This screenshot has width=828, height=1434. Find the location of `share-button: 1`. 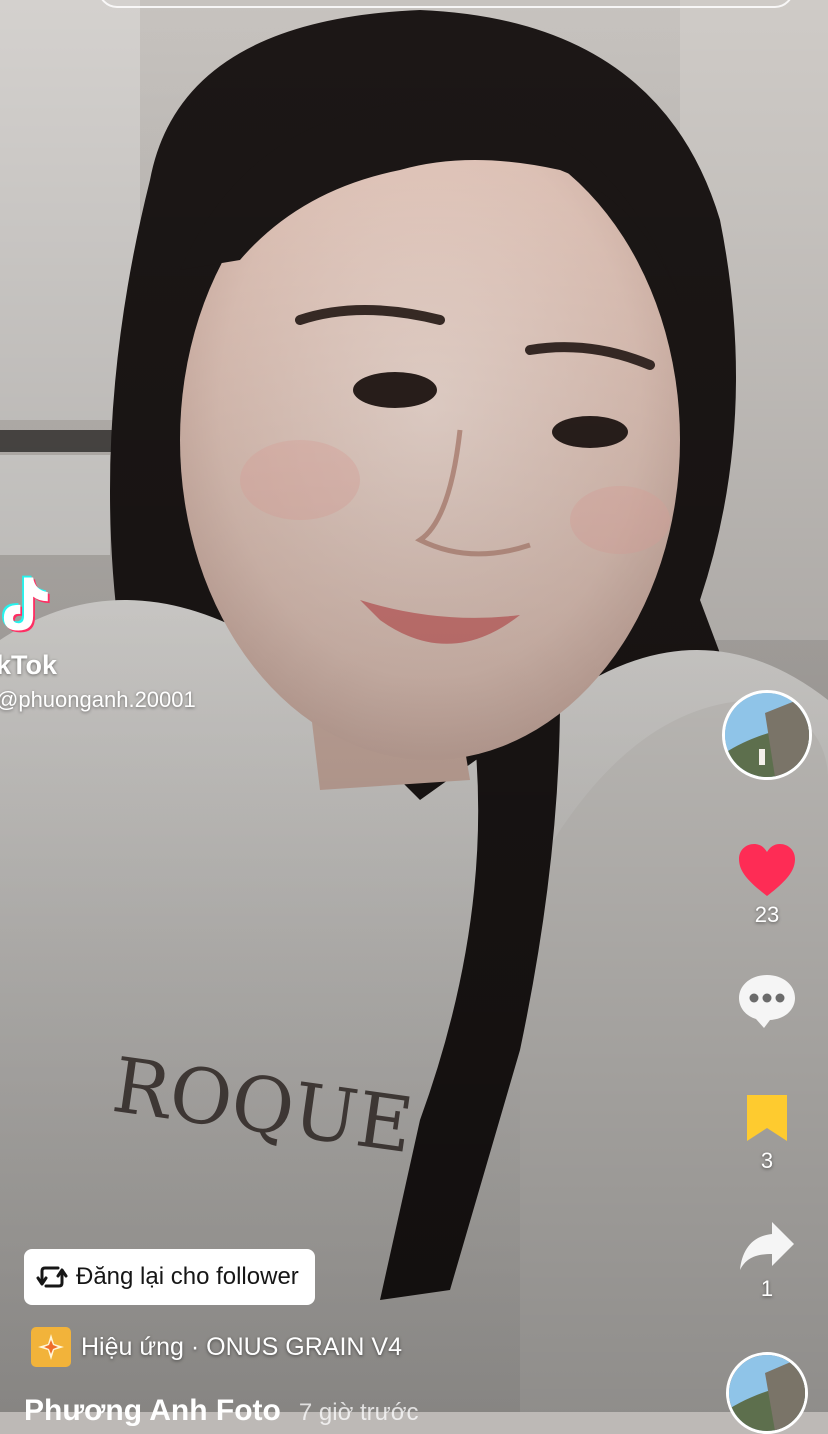

share-button: 1 is located at coordinates (767, 1261).